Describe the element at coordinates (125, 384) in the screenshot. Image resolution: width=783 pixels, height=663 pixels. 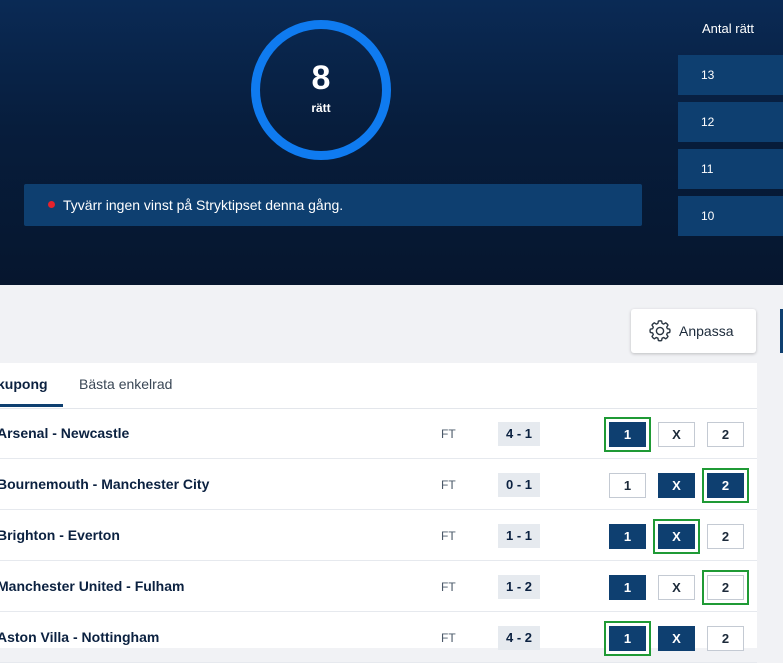
I see `tab-basta-enkelrad: Bästa enkelrad` at that location.